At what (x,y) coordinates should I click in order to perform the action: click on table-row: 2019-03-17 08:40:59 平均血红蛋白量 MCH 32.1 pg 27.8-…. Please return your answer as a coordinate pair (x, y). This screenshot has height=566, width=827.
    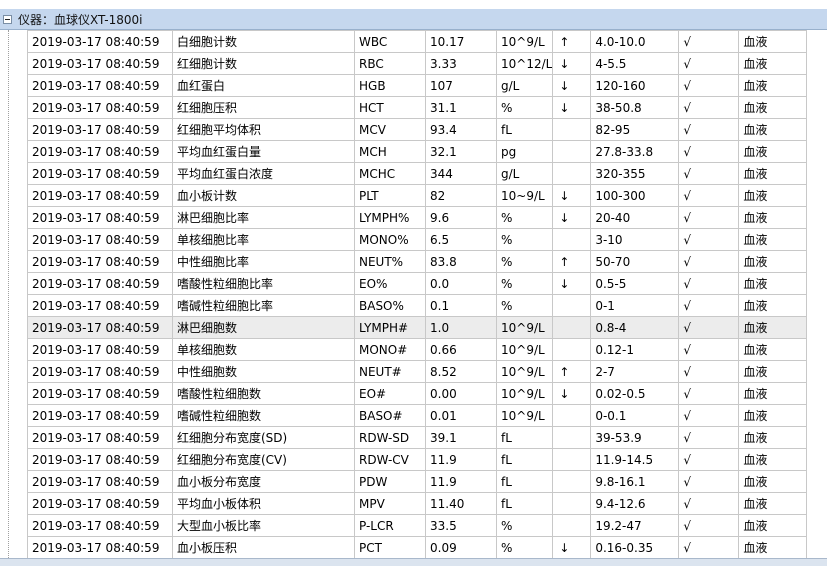
    Looking at the image, I should click on (417, 151).